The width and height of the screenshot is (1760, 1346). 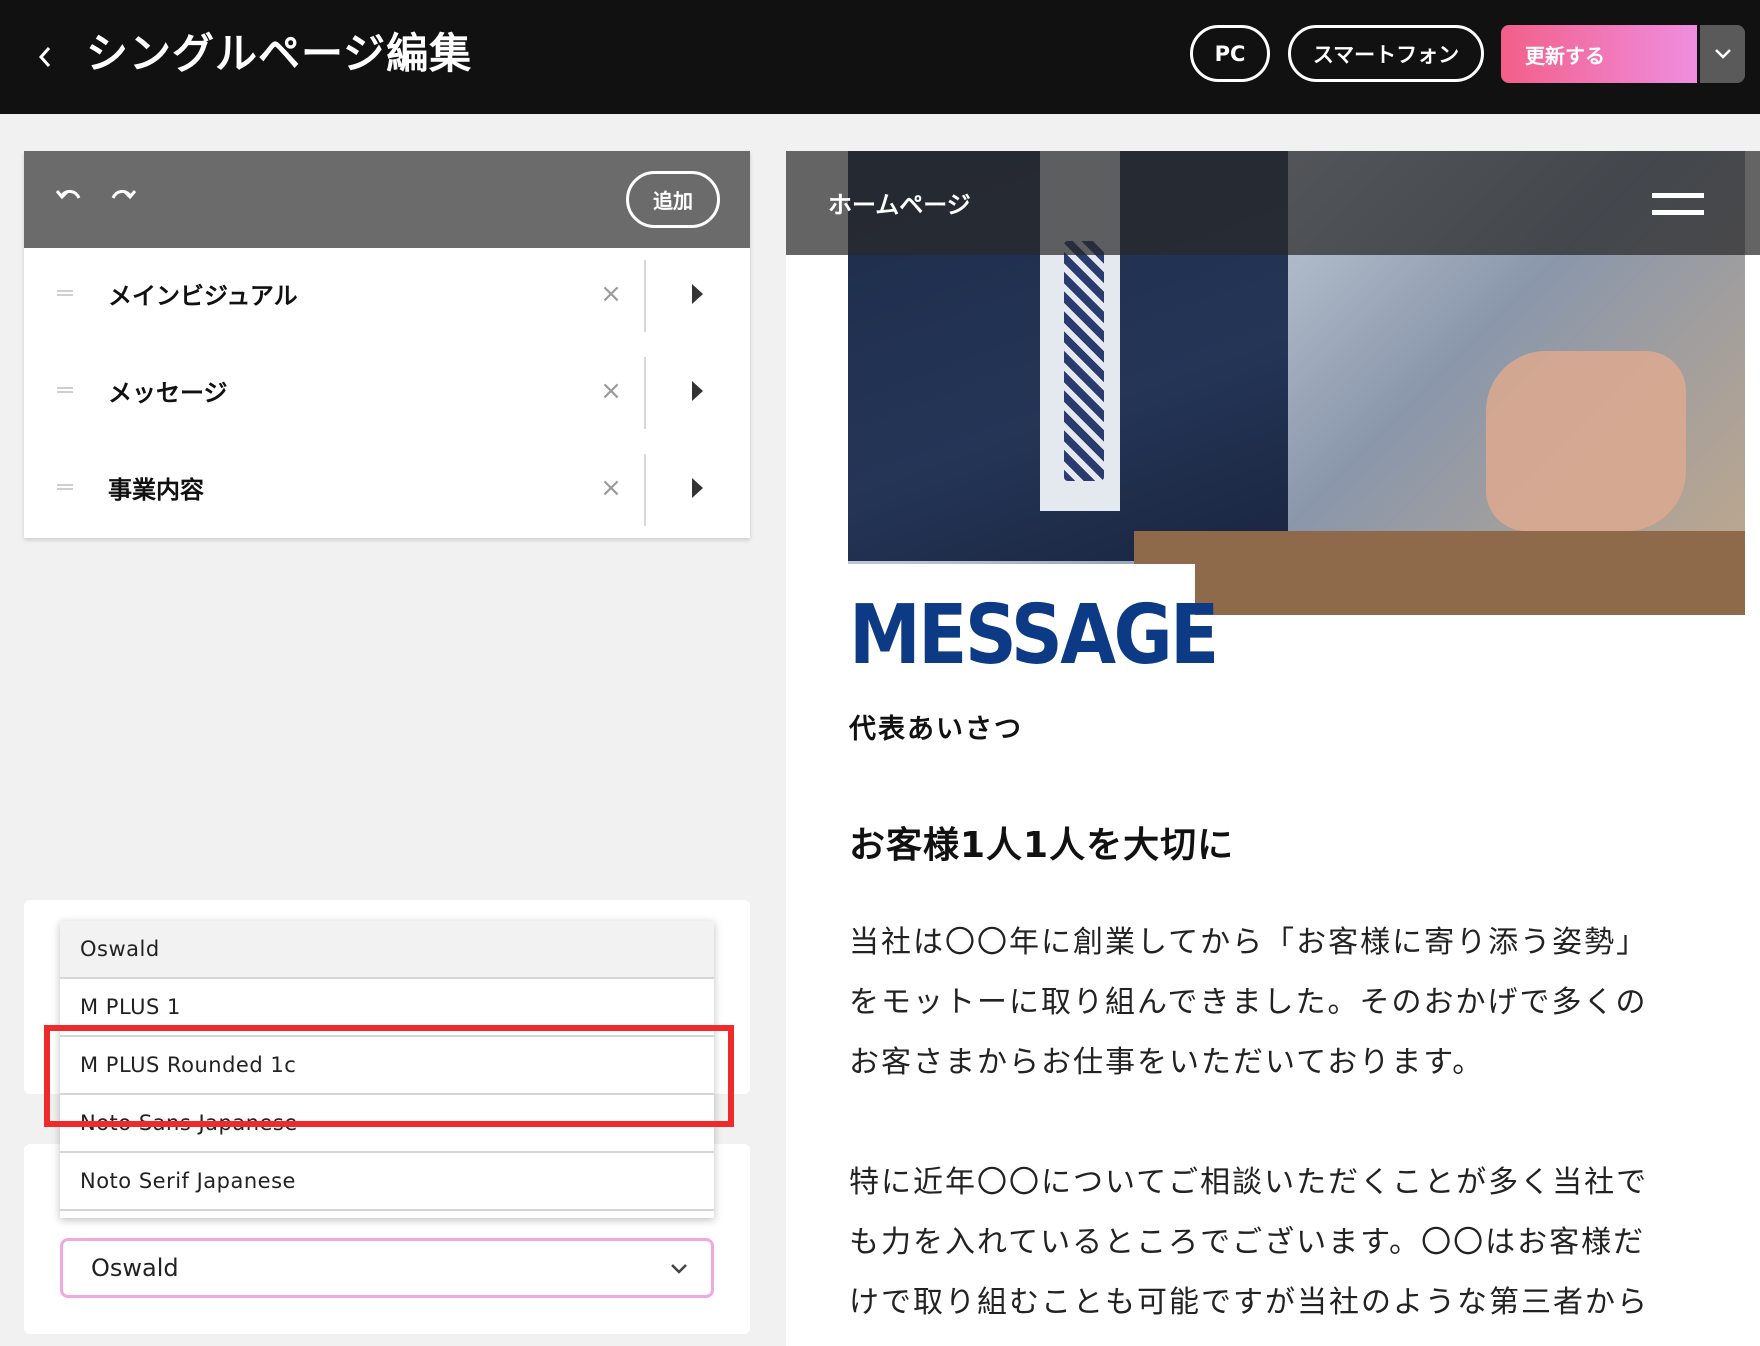 I want to click on message-title: MESSAGE, so click(x=1034, y=635).